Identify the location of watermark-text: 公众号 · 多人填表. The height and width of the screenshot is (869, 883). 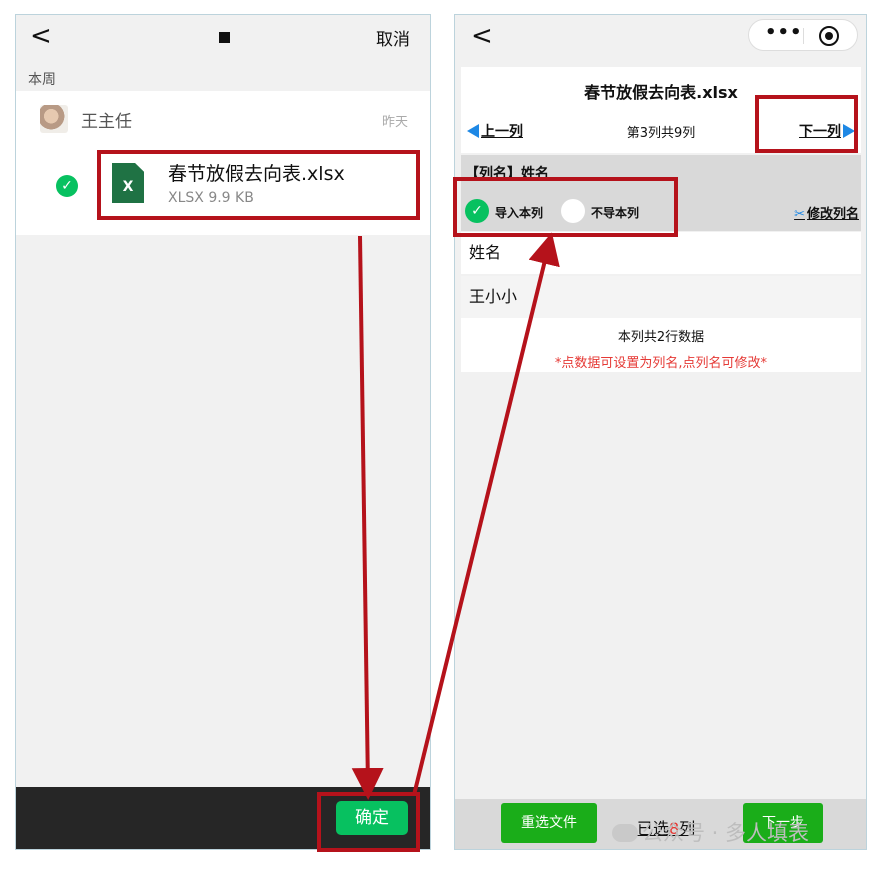
(726, 833).